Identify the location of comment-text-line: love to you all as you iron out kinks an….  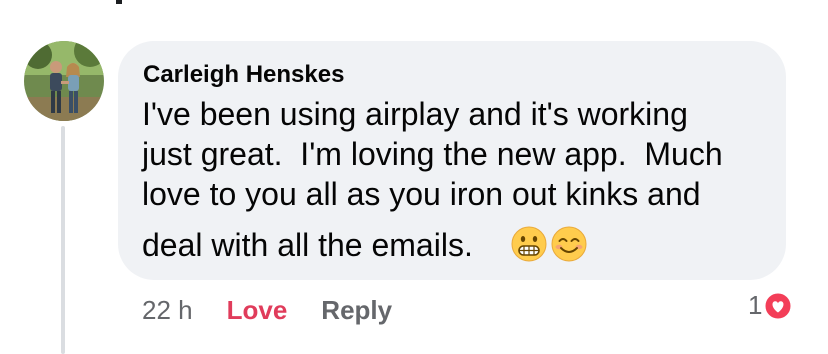
(421, 194).